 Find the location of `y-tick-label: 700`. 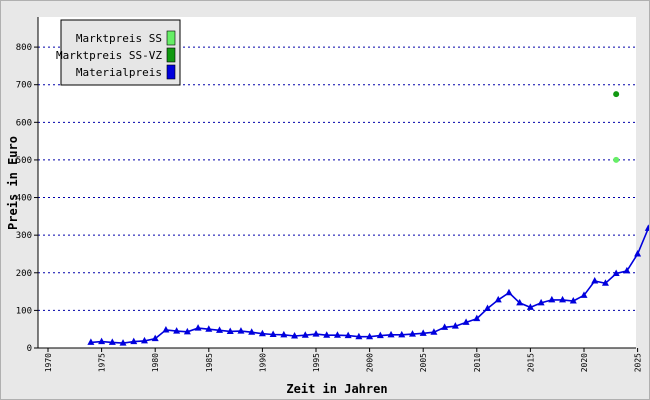

y-tick-label: 700 is located at coordinates (24, 86).